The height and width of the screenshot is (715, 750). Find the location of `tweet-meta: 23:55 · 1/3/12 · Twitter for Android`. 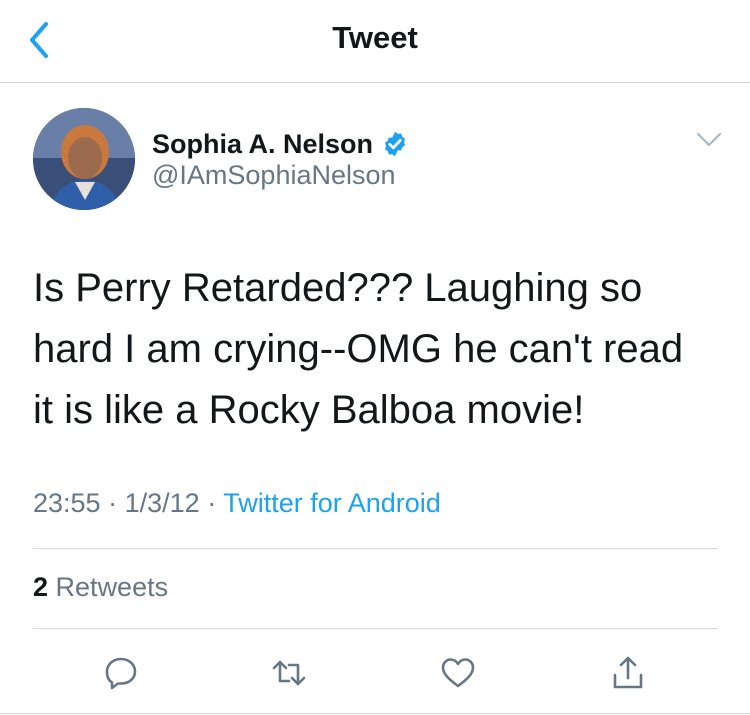

tweet-meta: 23:55 · 1/3/12 · Twitter for Android is located at coordinates (237, 503).